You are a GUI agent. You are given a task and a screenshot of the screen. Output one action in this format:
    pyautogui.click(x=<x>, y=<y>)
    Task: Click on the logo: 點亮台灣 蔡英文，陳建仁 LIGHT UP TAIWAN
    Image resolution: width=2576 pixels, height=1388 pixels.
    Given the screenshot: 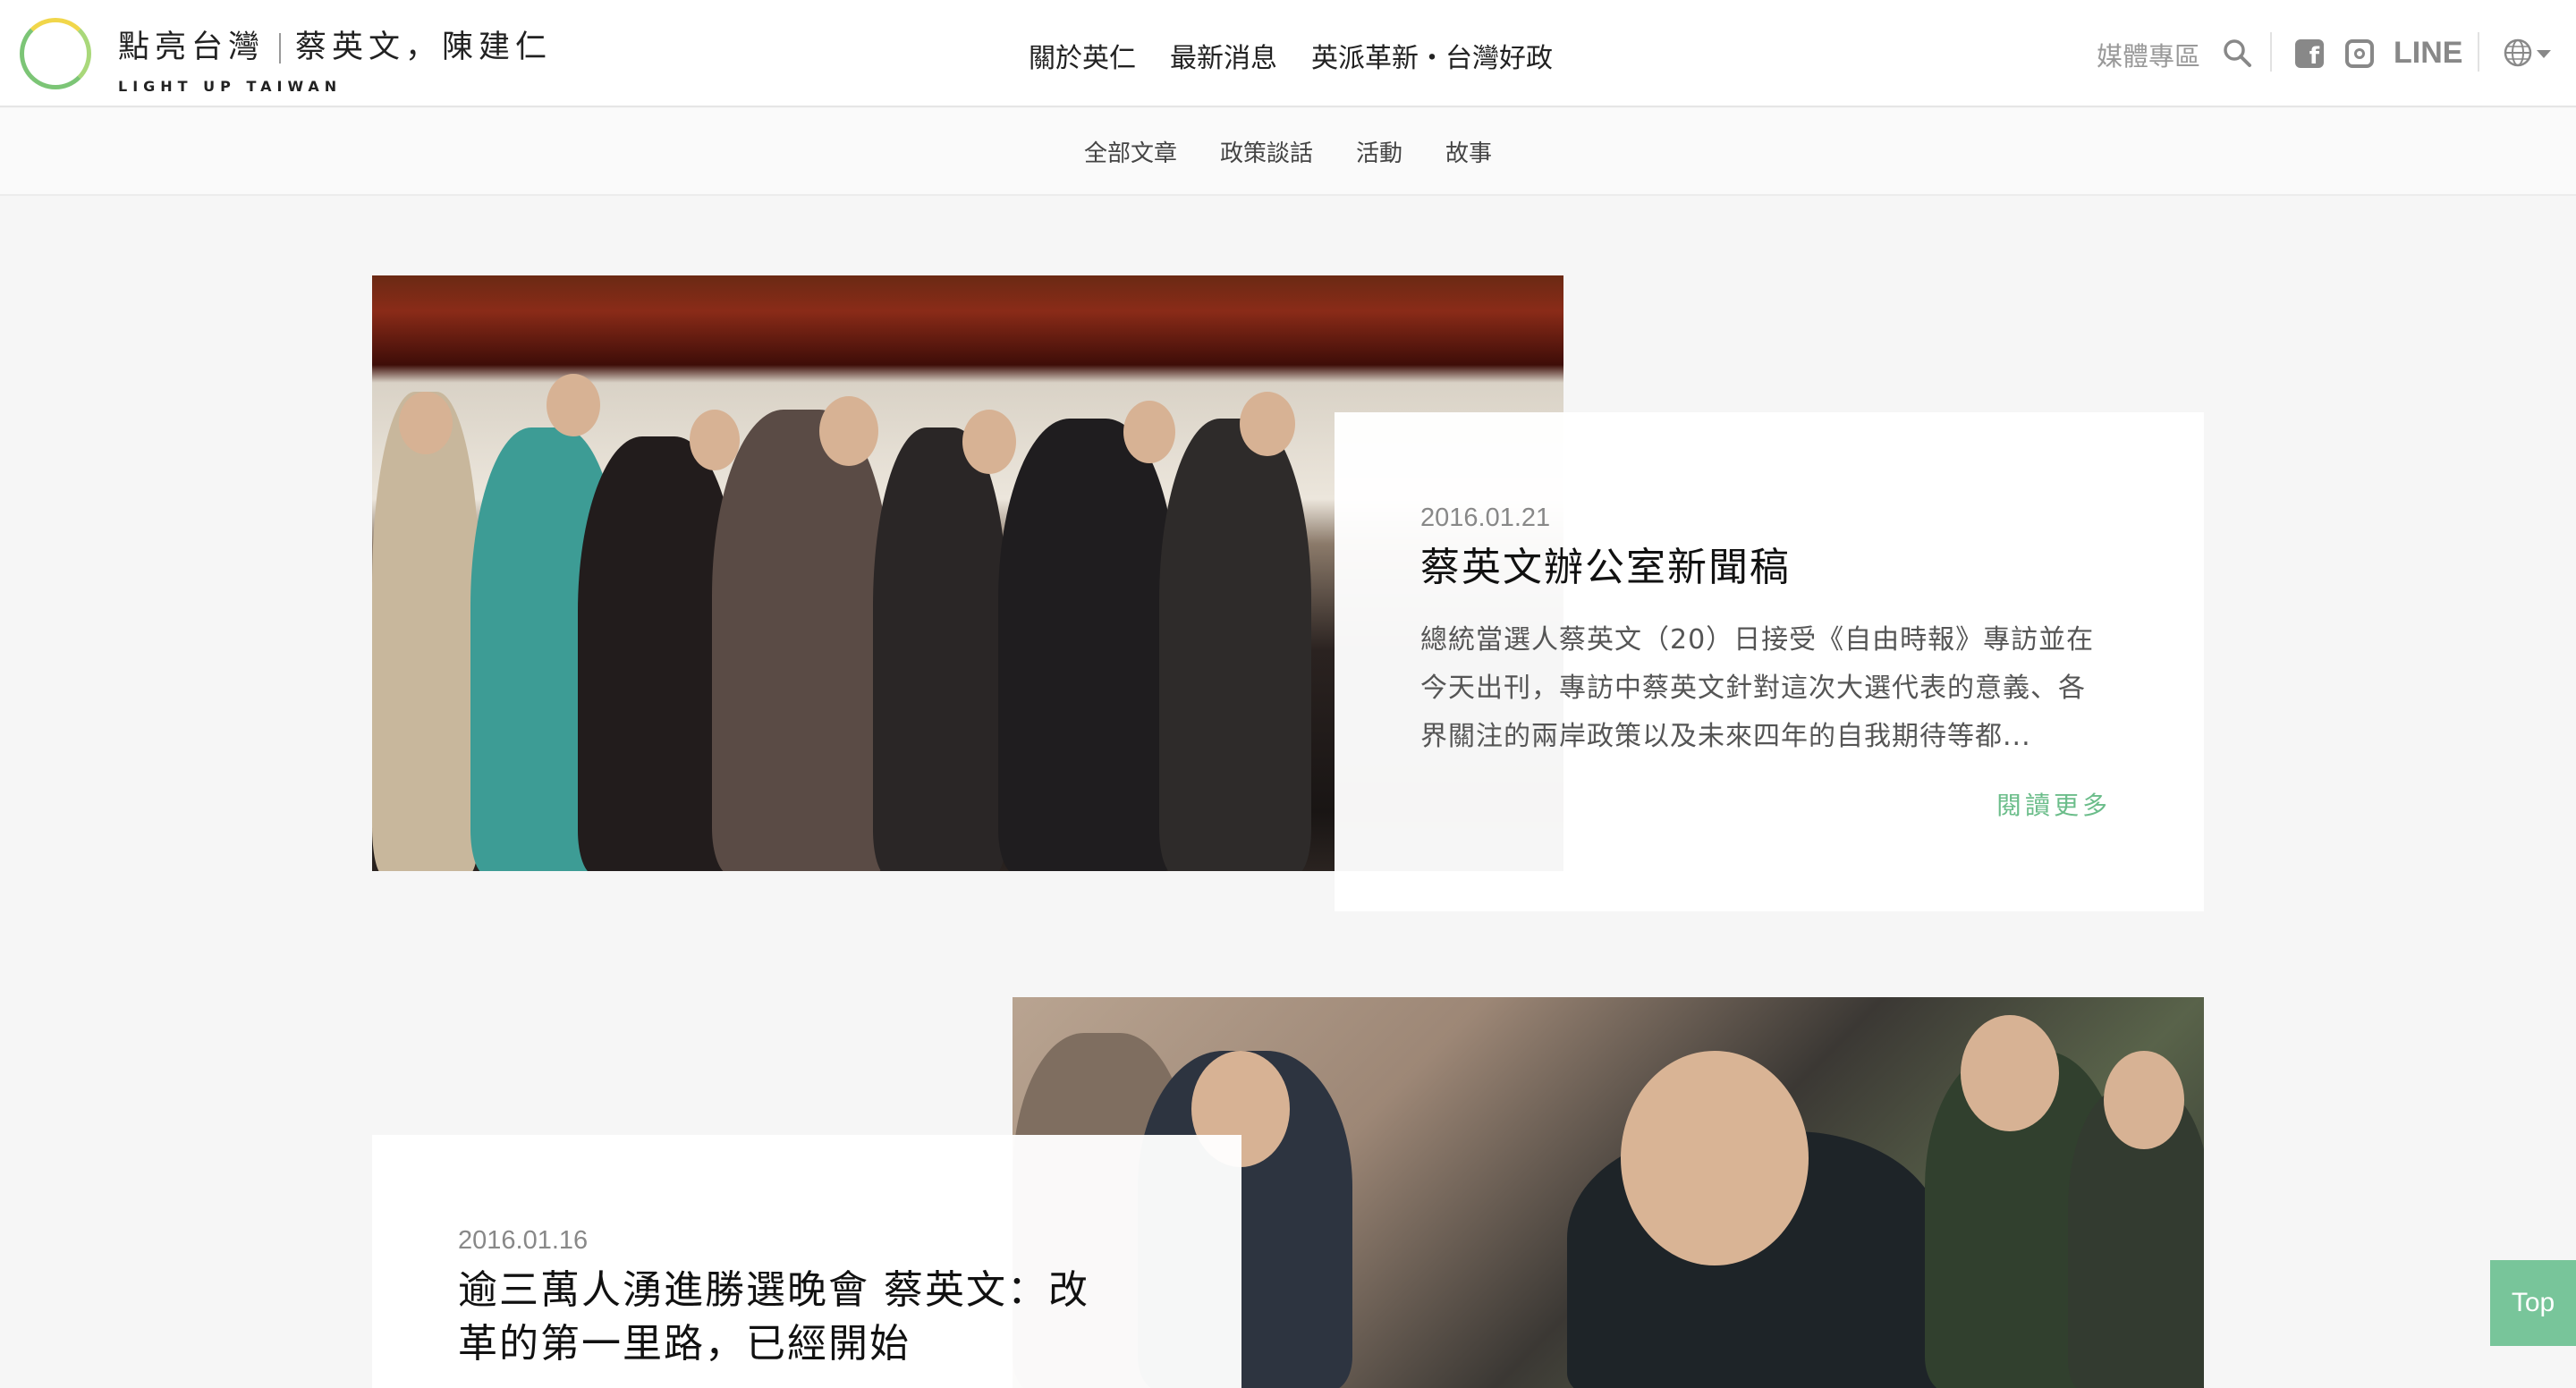 What is the action you would take?
    pyautogui.click(x=335, y=58)
    